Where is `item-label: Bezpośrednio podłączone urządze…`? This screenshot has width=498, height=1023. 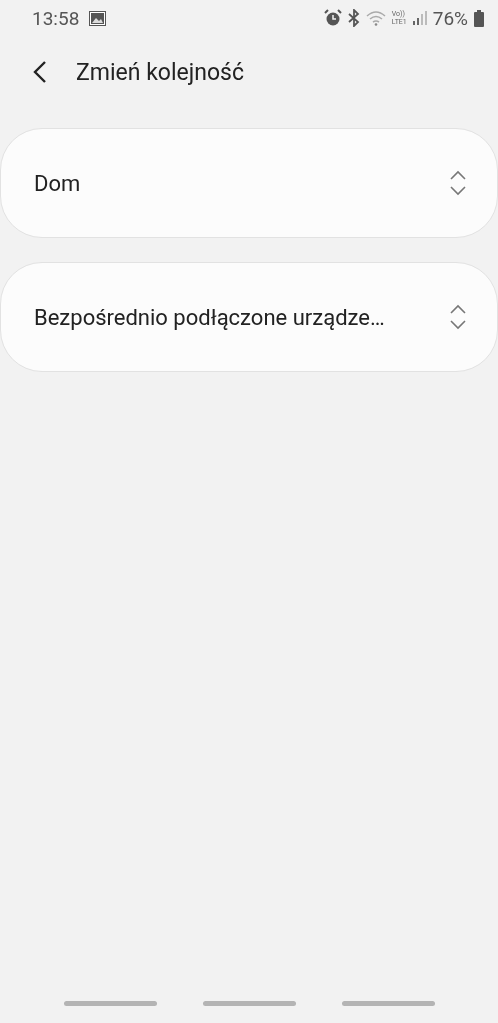 item-label: Bezpośrednio podłączone urządze… is located at coordinates (209, 317).